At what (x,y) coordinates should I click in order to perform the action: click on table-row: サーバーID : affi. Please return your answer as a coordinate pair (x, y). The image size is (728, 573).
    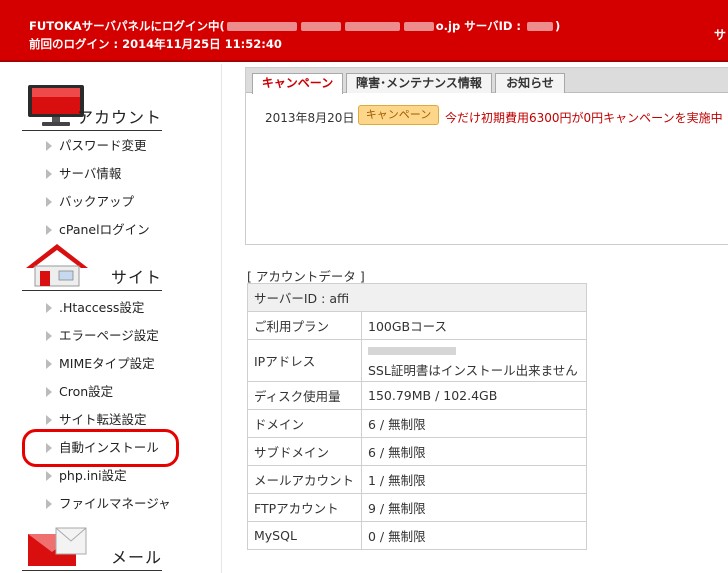
    Looking at the image, I should click on (417, 297).